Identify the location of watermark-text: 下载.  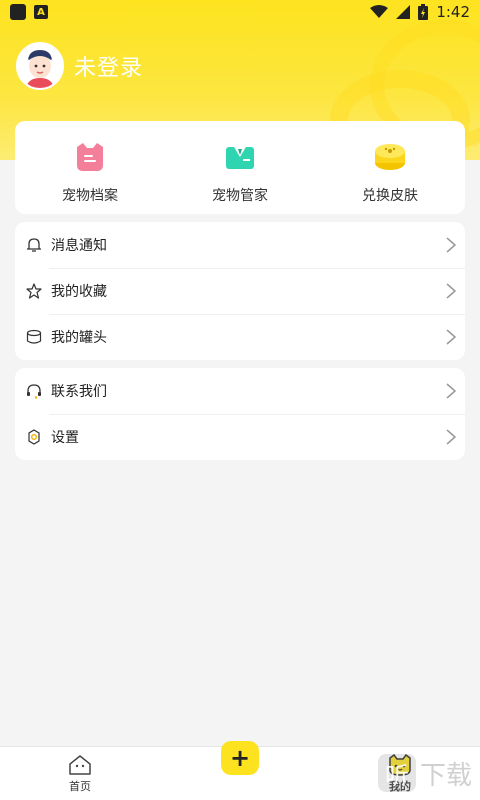
(445, 775).